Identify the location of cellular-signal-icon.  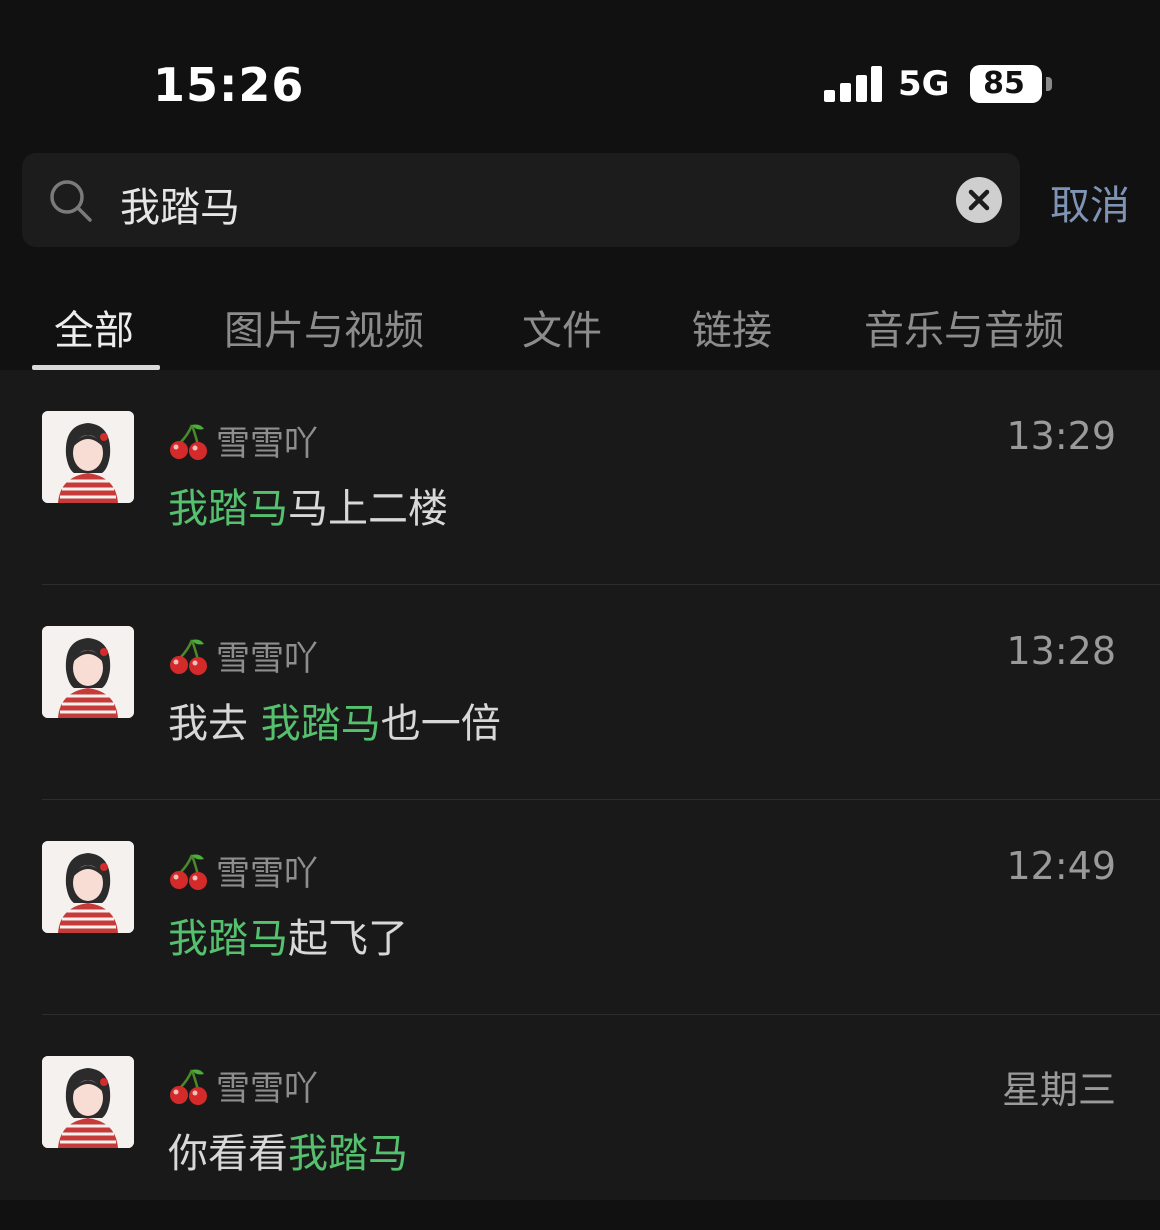
(853, 84).